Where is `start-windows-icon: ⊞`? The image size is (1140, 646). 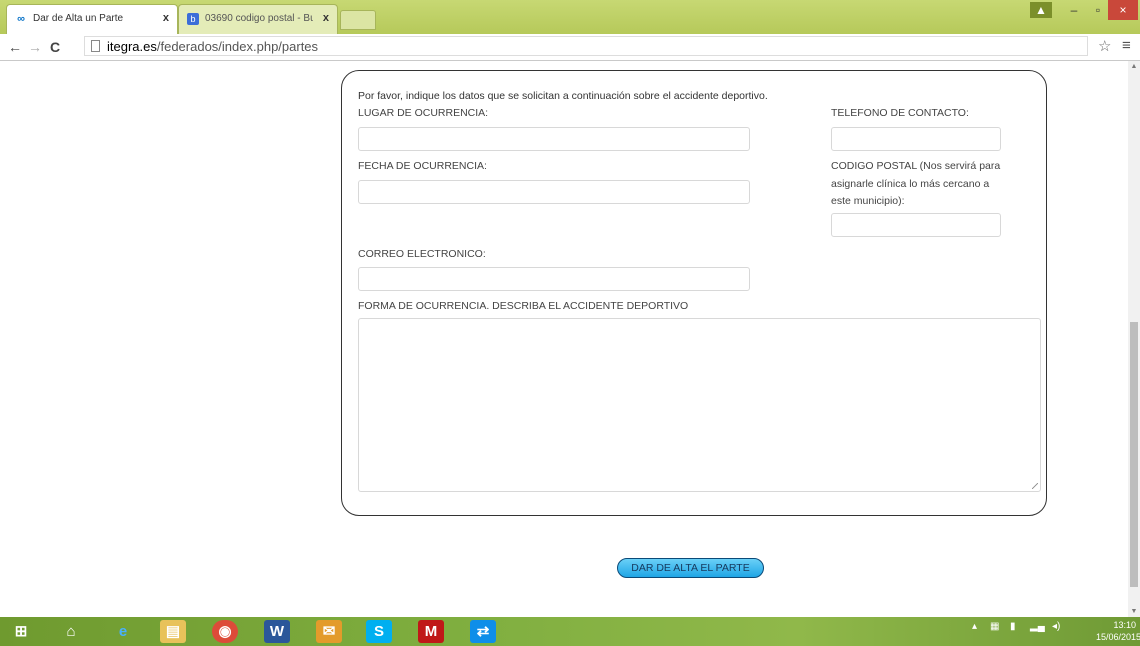 start-windows-icon: ⊞ is located at coordinates (21, 631).